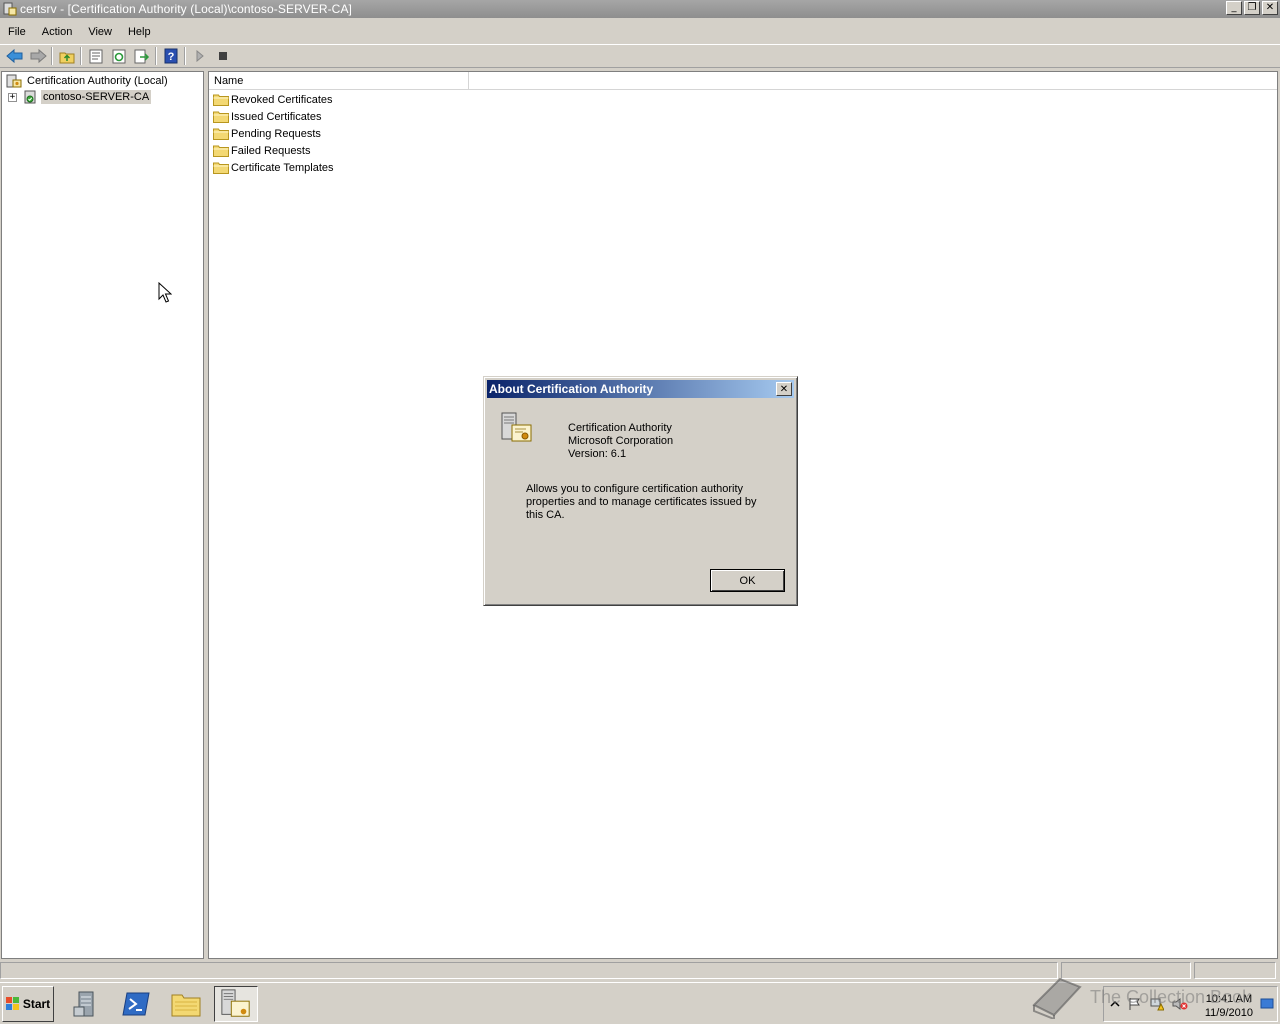 This screenshot has height=1024, width=1280. I want to click on list-item-label: Certificate Templates, so click(282, 167).